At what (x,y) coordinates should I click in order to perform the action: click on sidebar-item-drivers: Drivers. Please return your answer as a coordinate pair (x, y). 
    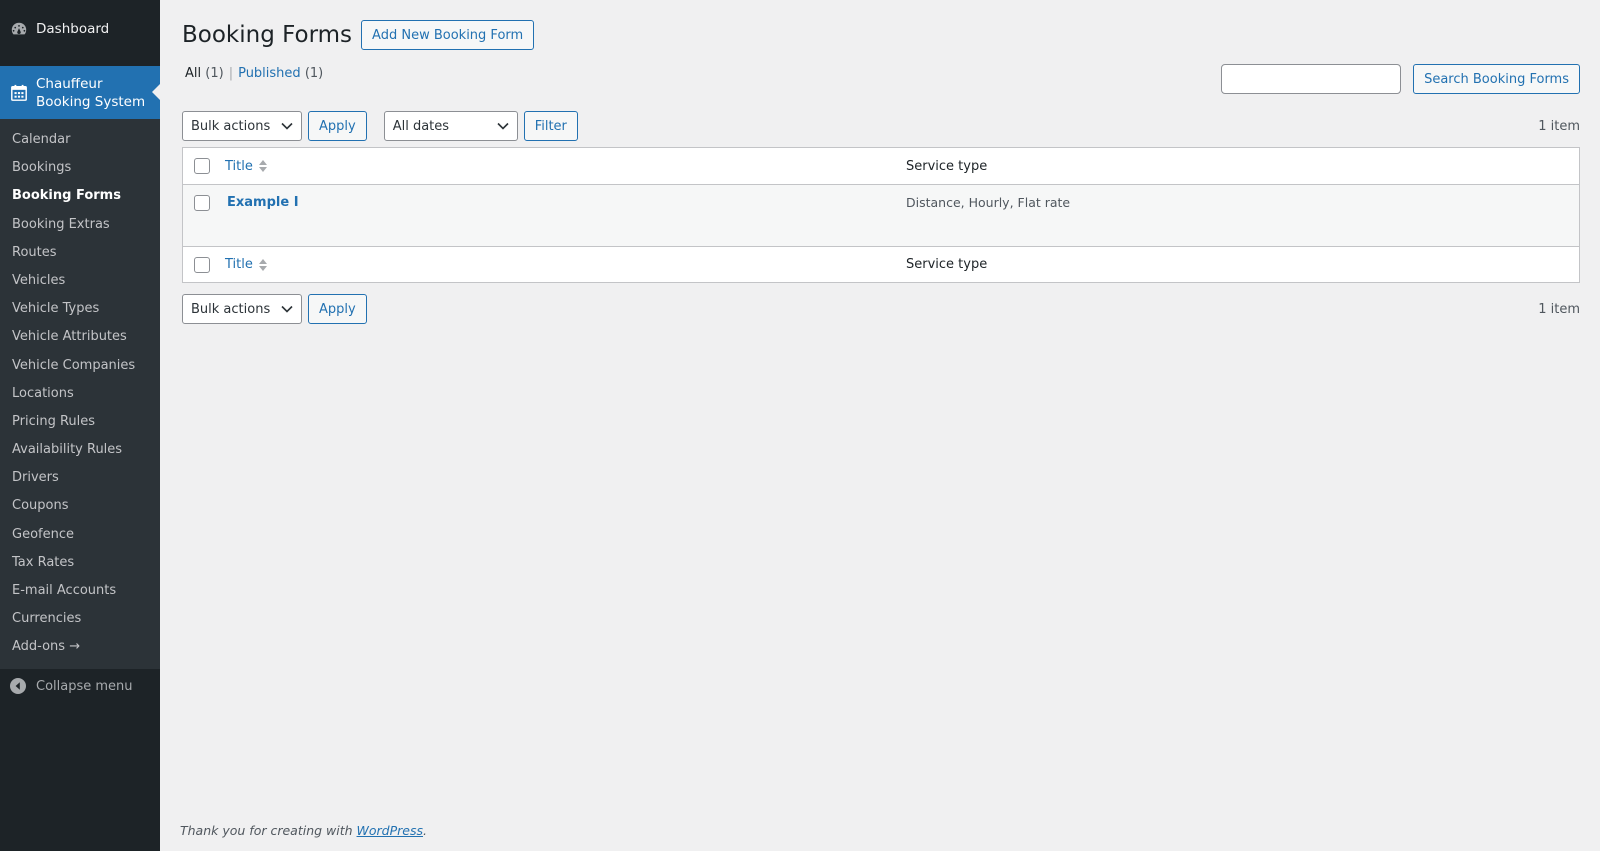
    Looking at the image, I should click on (80, 478).